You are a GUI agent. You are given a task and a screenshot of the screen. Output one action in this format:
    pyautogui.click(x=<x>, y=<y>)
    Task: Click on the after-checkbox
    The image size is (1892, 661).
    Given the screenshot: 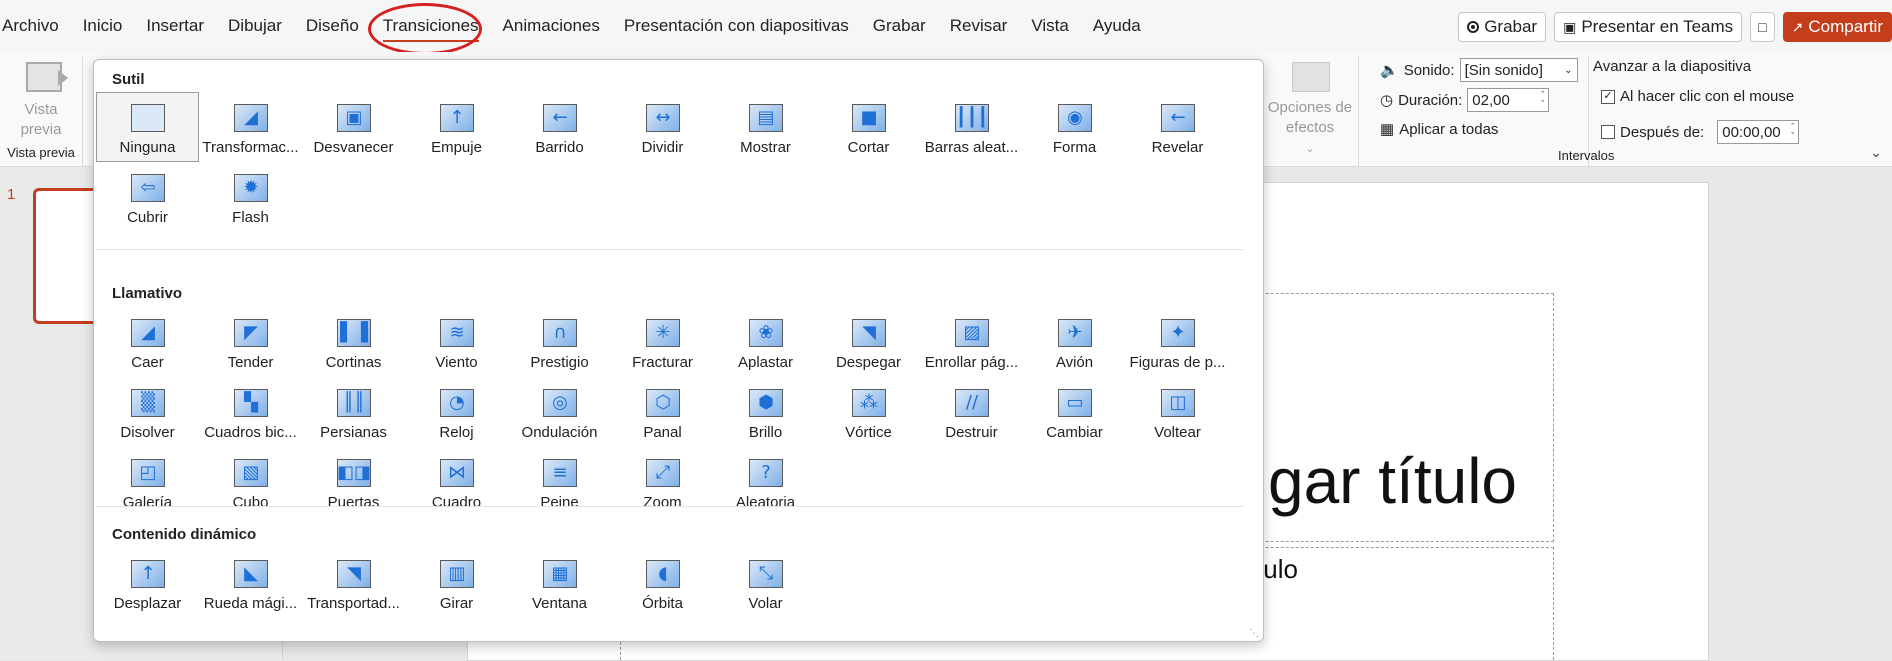 What is the action you would take?
    pyautogui.click(x=1608, y=132)
    